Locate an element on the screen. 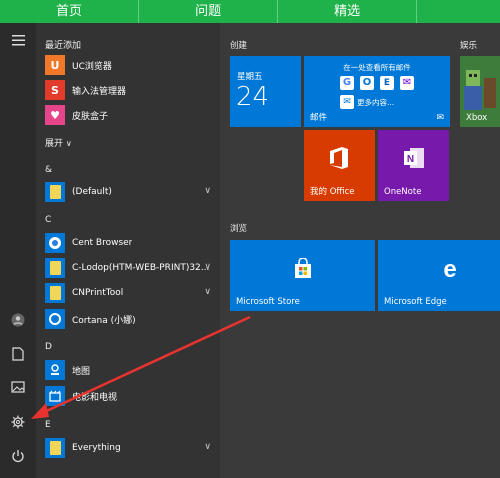 This screenshot has height=478, width=500. office-label: 我的 Office is located at coordinates (332, 192).